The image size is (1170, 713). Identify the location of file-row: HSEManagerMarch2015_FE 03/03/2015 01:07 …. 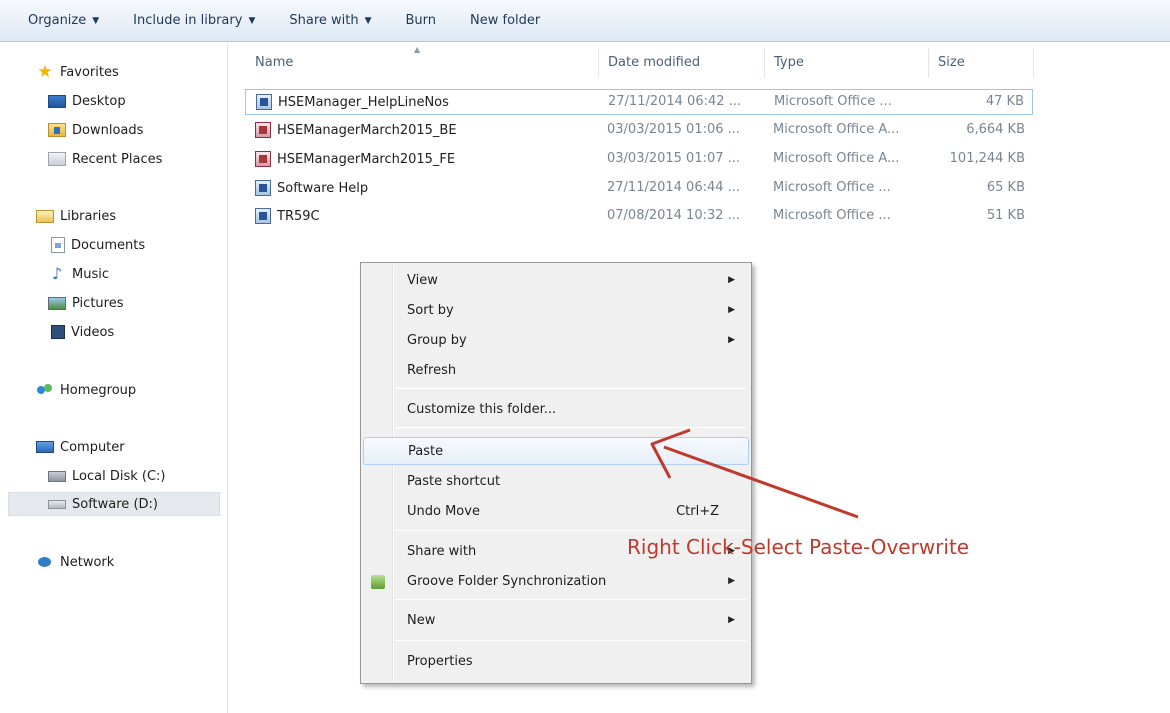
(639, 160).